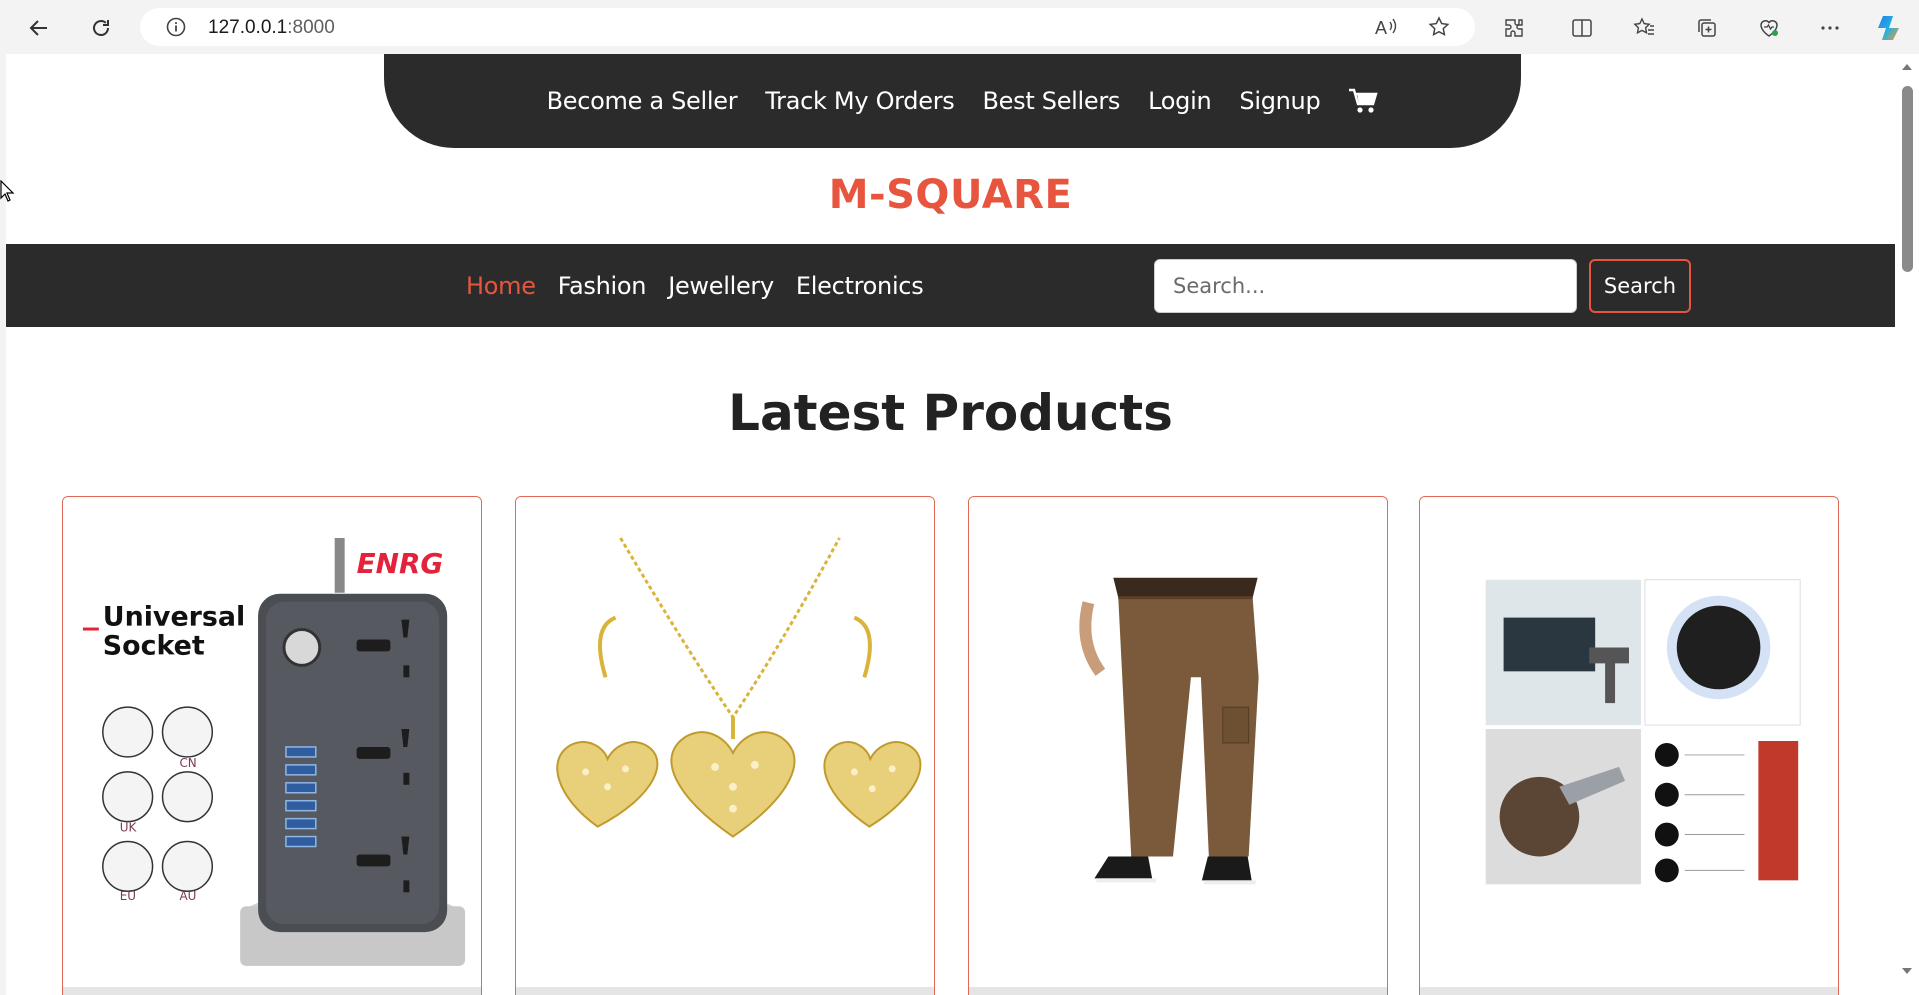  What do you see at coordinates (859, 101) in the screenshot?
I see `nav-track-orders: Track My Orders` at bounding box center [859, 101].